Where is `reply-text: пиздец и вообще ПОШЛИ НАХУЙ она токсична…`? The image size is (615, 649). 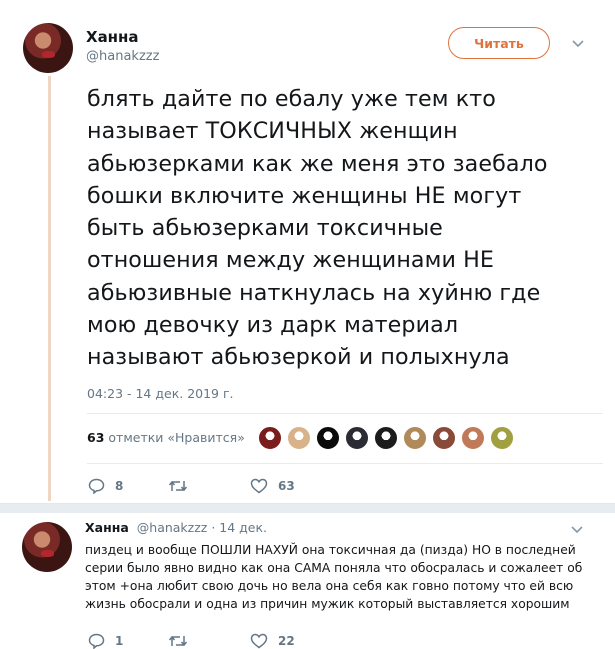
reply-text: пиздец и вообще ПОШЛИ НАХУЙ она токсична… is located at coordinates (334, 577).